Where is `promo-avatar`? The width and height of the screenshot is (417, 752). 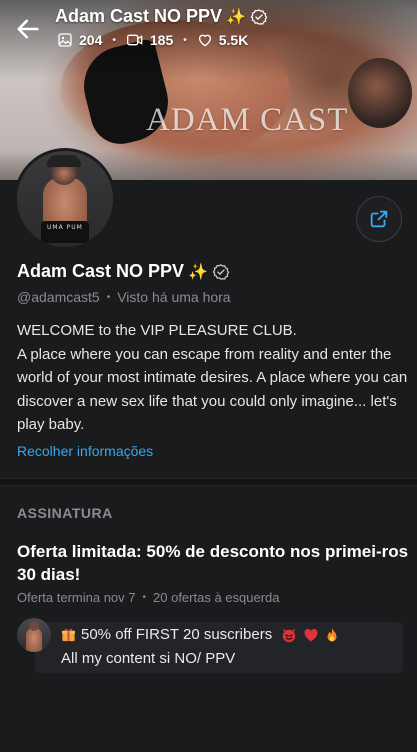 promo-avatar is located at coordinates (34, 635).